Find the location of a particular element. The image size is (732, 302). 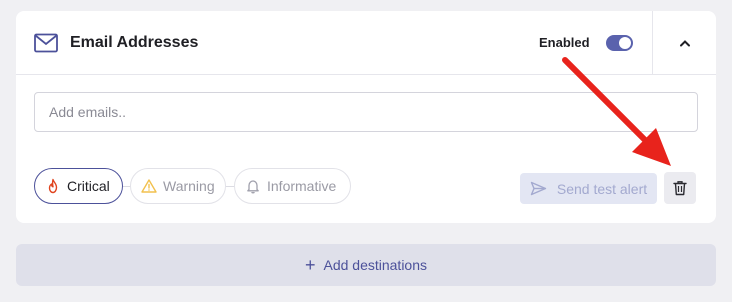

severity-warning-chip: Warning is located at coordinates (178, 186).